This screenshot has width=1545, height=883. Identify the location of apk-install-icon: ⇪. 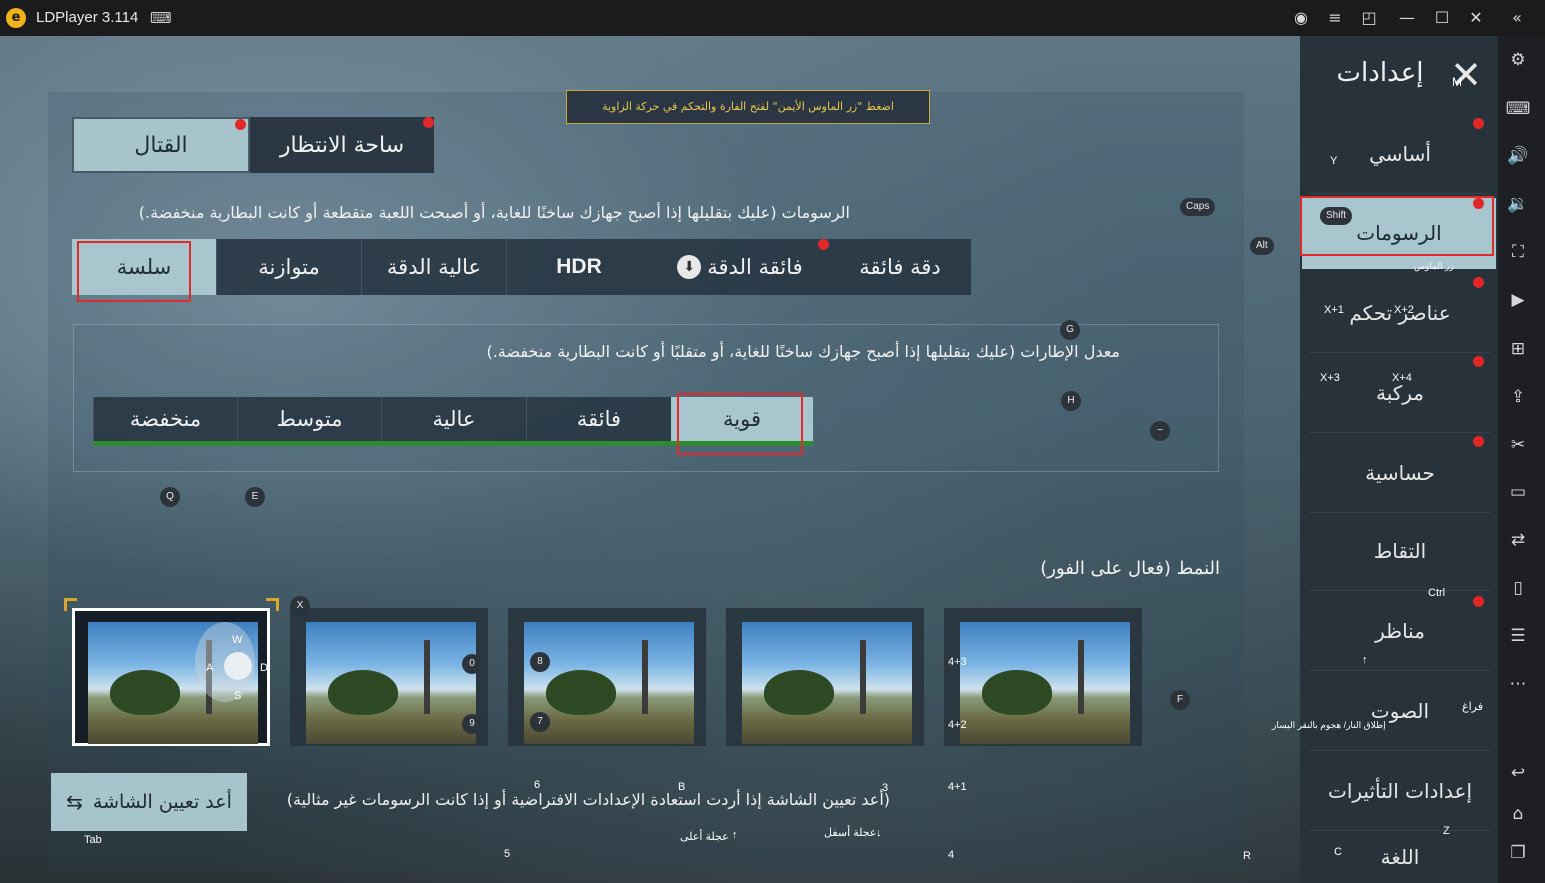
(1518, 397).